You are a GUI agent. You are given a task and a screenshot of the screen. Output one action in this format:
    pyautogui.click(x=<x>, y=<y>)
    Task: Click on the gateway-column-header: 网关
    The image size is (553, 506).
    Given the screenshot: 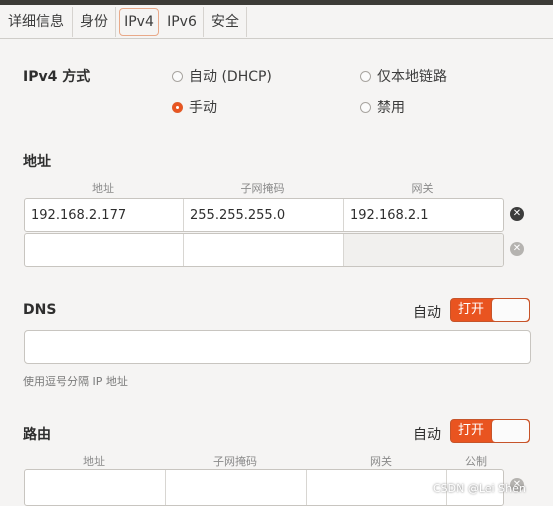 What is the action you would take?
    pyautogui.click(x=422, y=188)
    